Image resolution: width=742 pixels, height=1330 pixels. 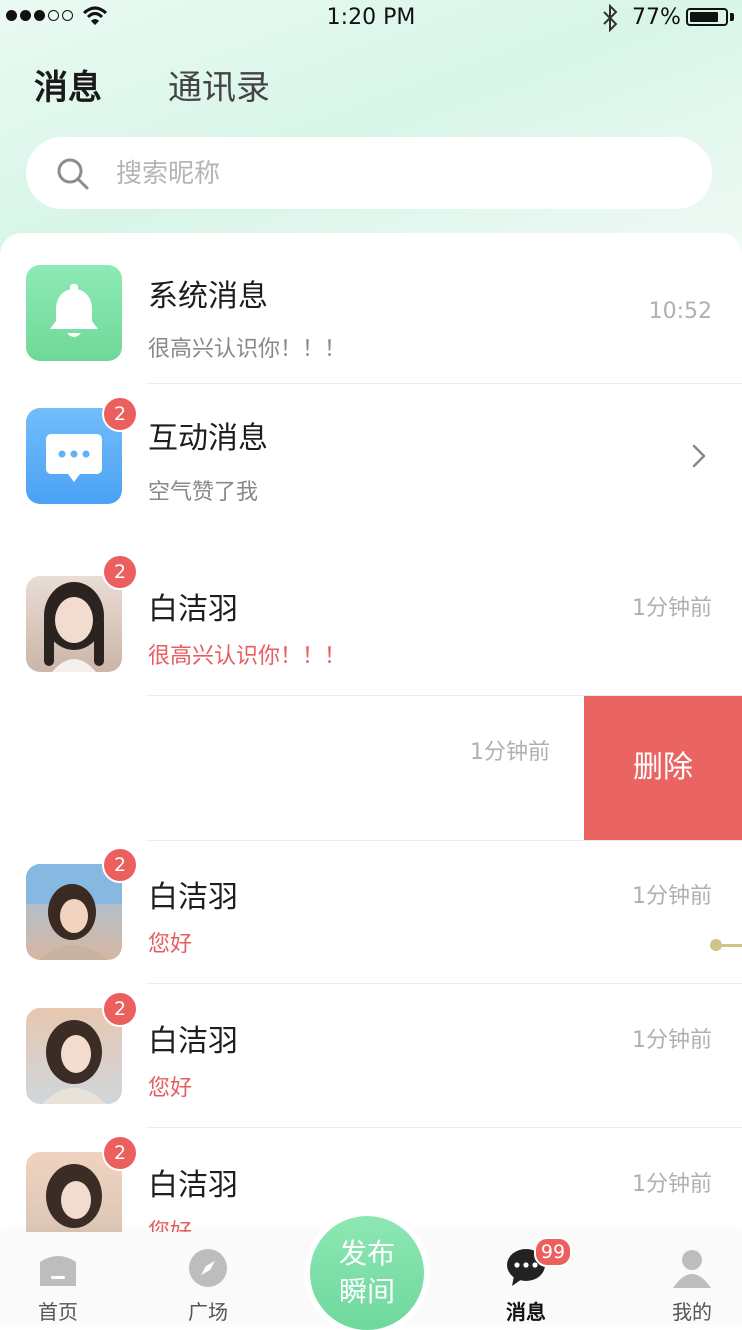 I want to click on list-item-contact: 2 白洁羽 很高兴认识你！！！ 1分钟前, so click(x=371, y=624).